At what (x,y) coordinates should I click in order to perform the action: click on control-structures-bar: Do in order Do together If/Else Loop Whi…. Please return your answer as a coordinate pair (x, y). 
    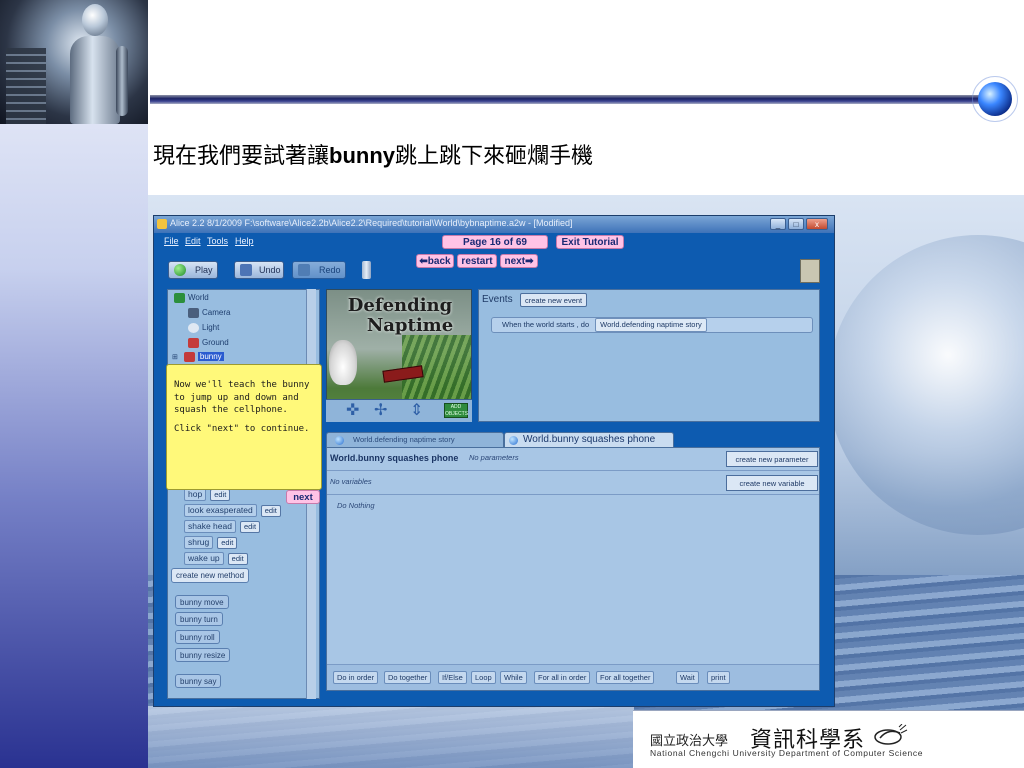
    Looking at the image, I should click on (573, 677).